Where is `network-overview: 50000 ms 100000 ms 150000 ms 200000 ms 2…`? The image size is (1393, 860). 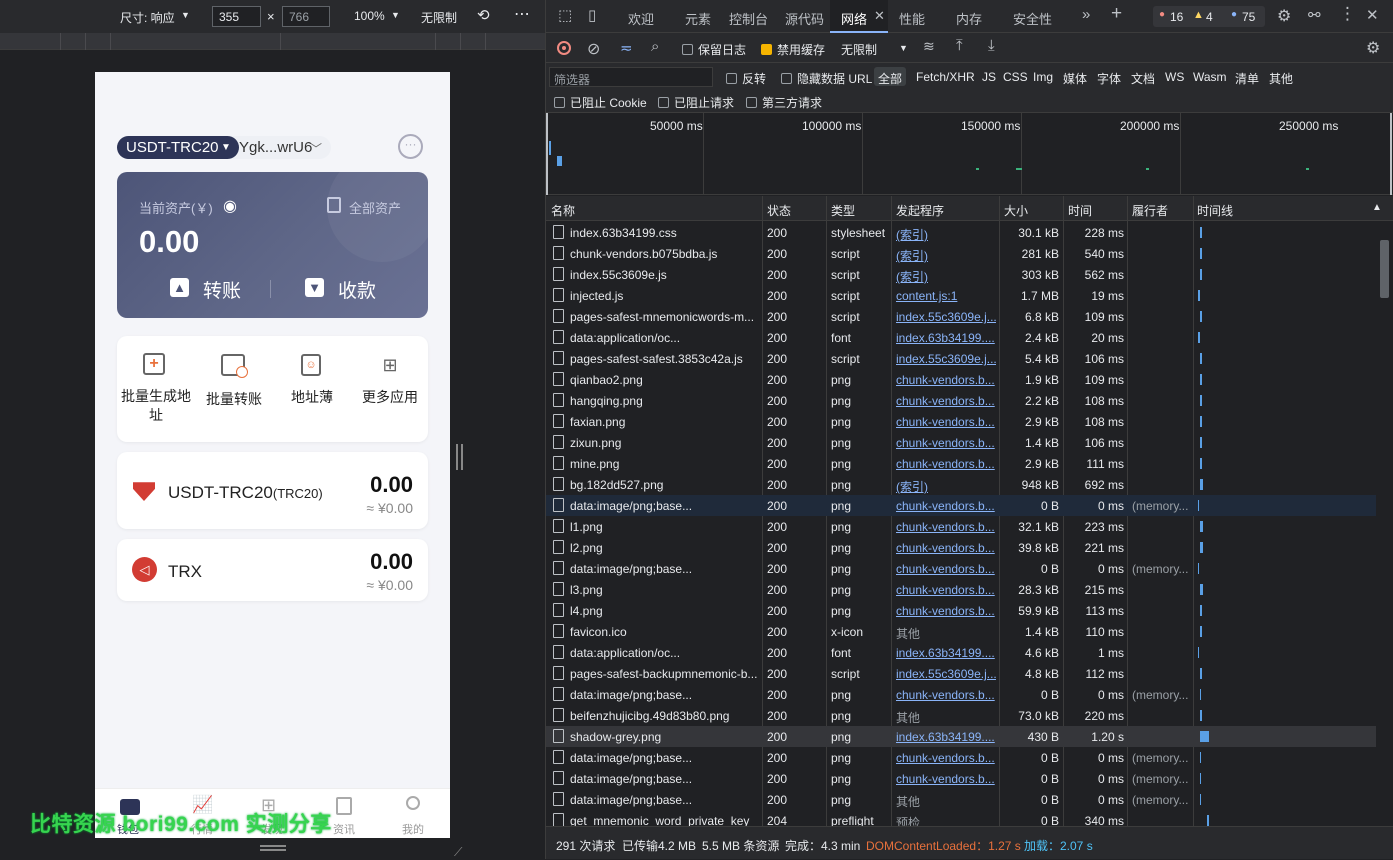
network-overview: 50000 ms 100000 ms 150000 ms 200000 ms 2… is located at coordinates (969, 154).